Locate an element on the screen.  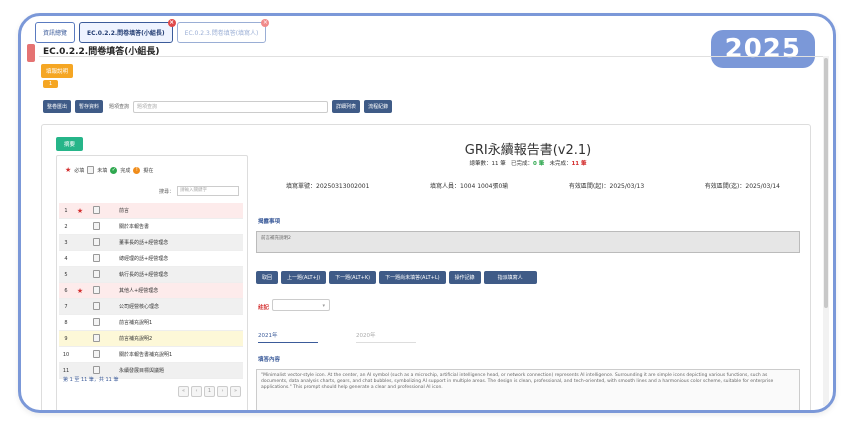
filler-name: 填寫人員：1004 1004張0瑜 is located at coordinates (469, 186).